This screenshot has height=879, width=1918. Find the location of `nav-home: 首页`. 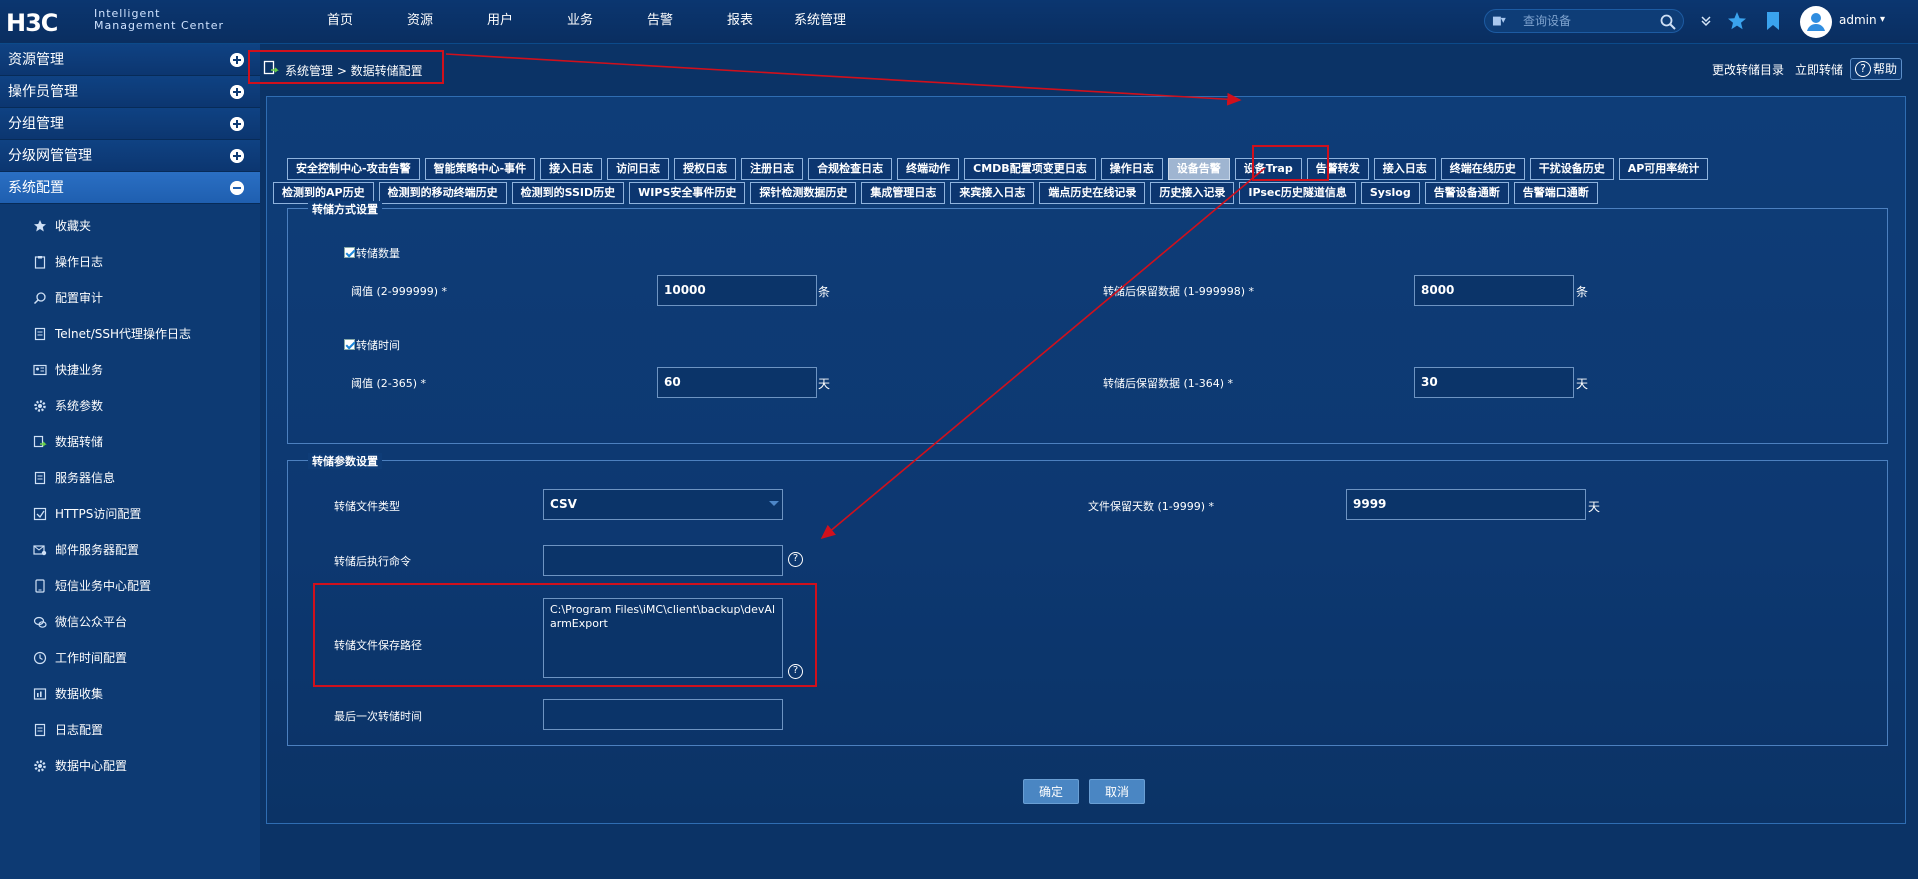

nav-home: 首页 is located at coordinates (340, 22).